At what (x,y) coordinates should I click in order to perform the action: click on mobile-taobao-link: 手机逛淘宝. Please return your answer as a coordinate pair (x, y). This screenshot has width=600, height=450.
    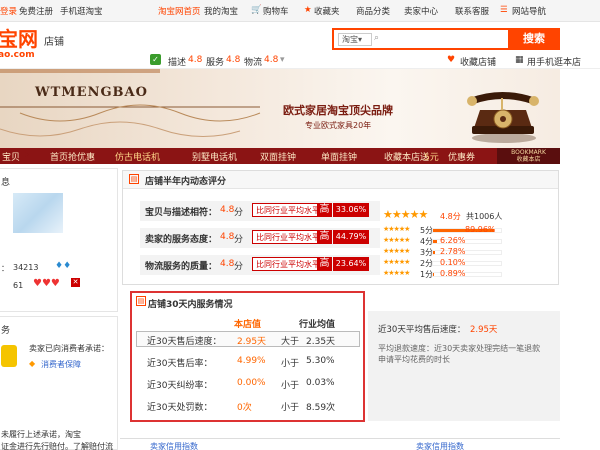
    Looking at the image, I should click on (81, 11).